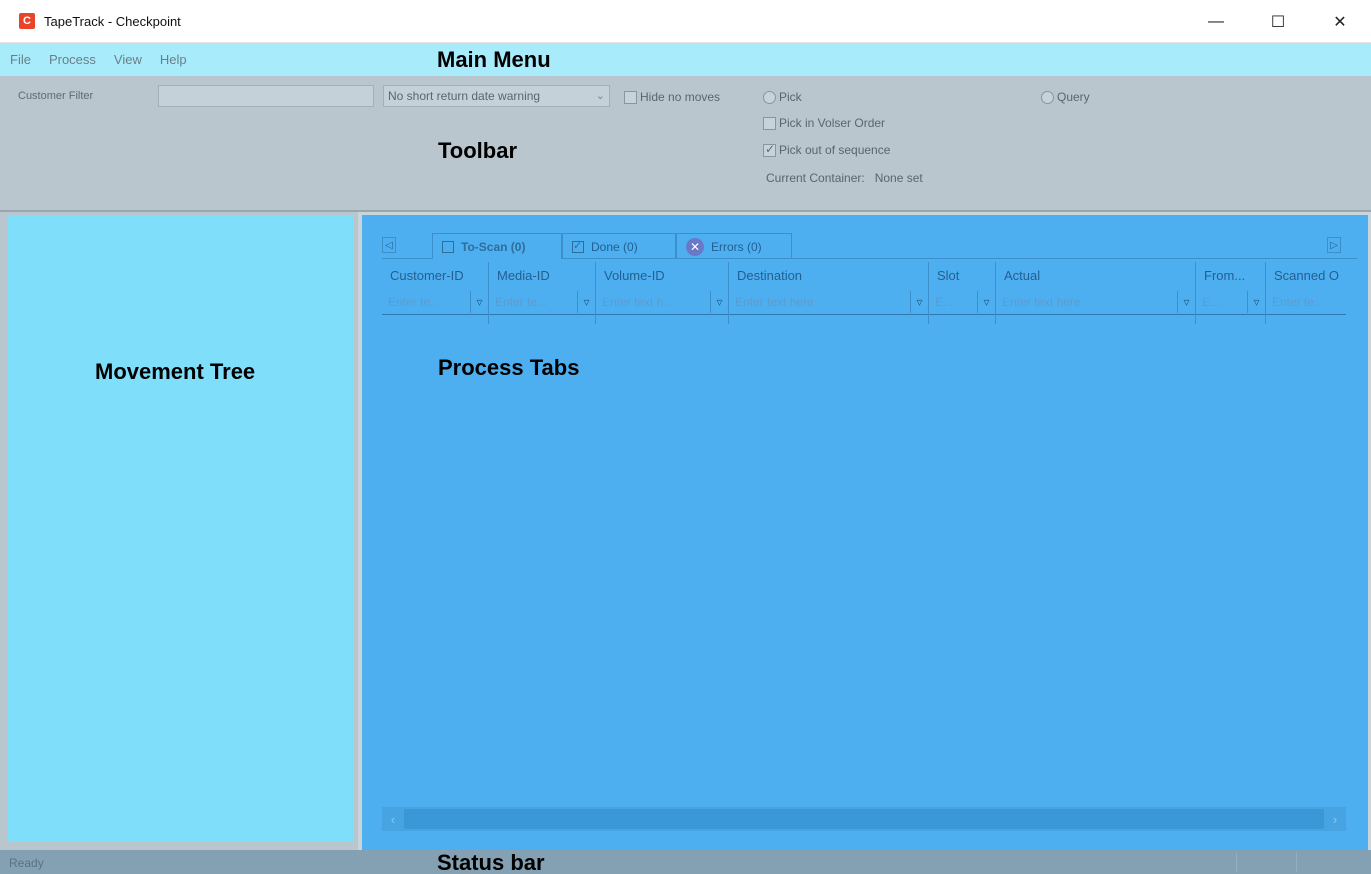  Describe the element at coordinates (393, 819) in the screenshot. I see `scroll-left-icon: ‹` at that location.